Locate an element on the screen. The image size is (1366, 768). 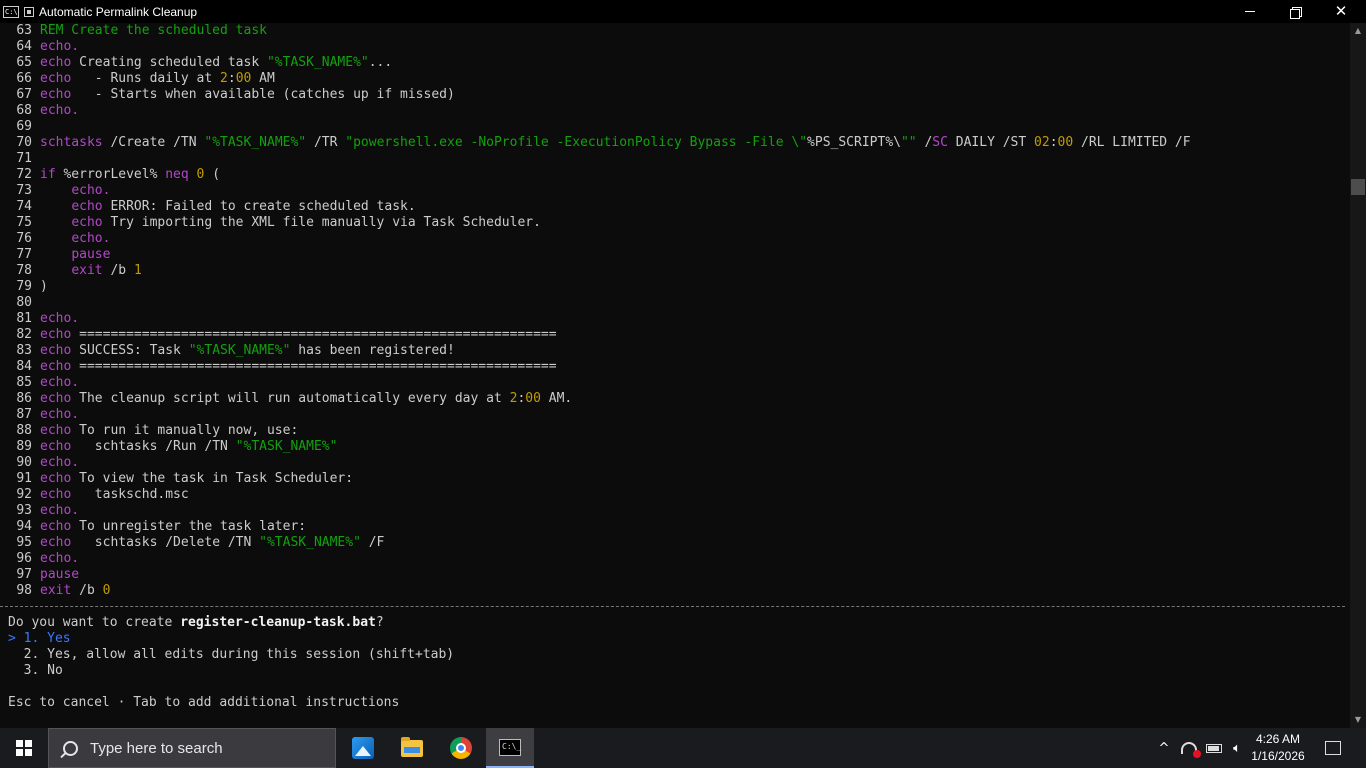
code-line: 97 pause is located at coordinates (39, 575).